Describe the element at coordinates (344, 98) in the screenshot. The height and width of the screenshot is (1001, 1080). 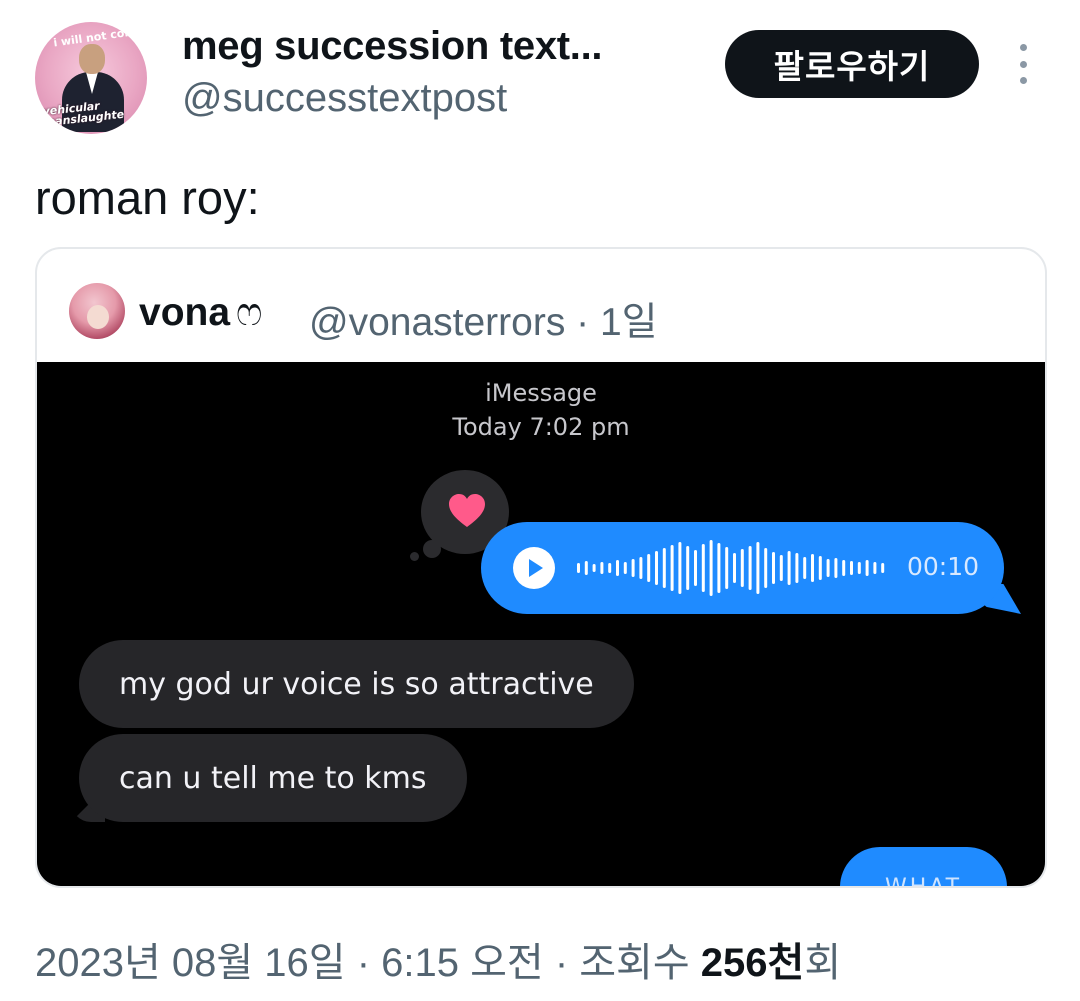
I see `author-handle: @successtextpost` at that location.